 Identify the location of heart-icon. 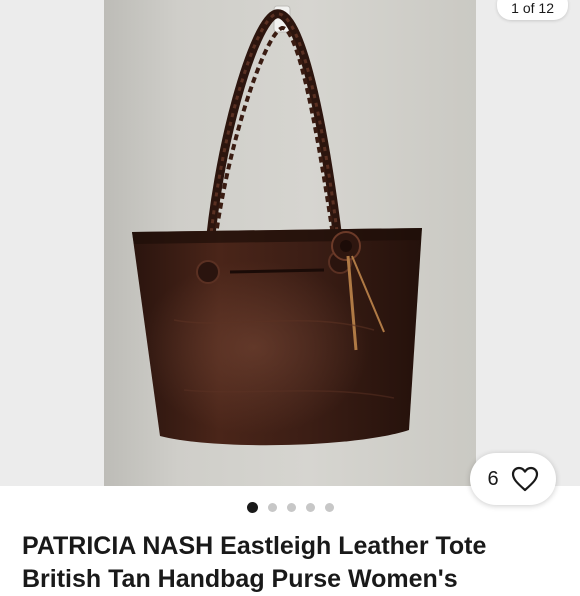
(524, 479).